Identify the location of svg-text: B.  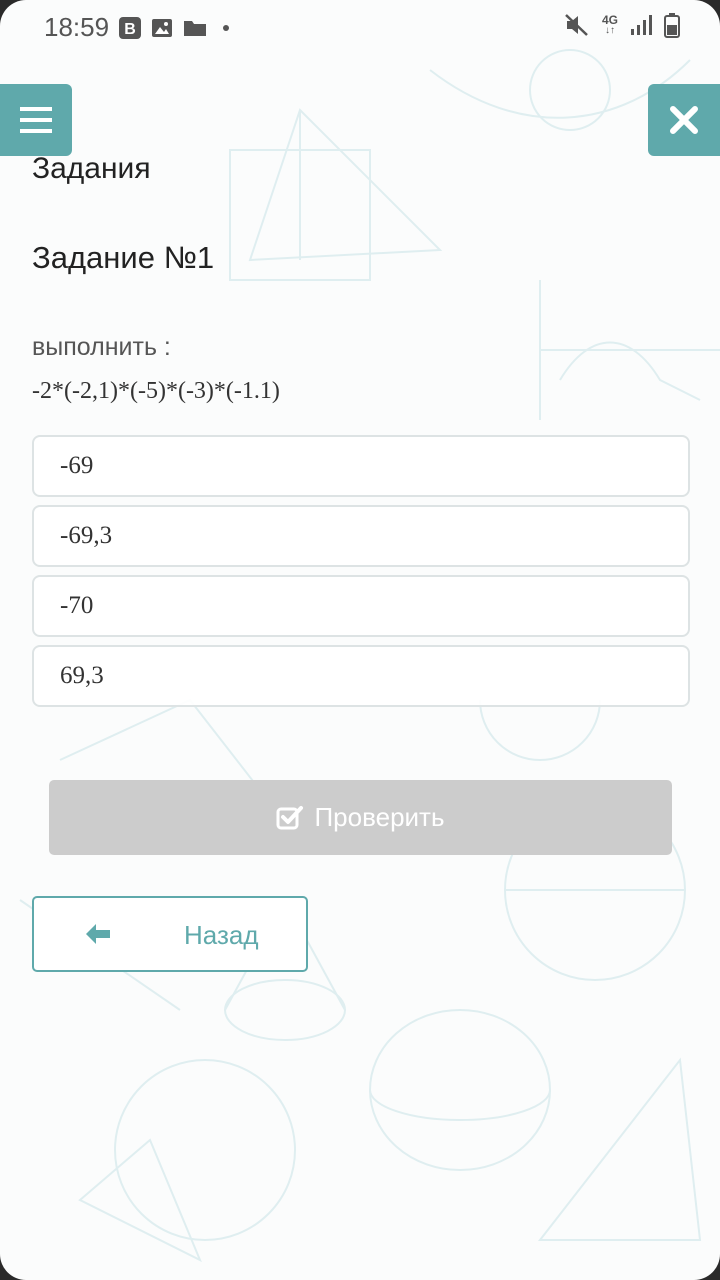
(130, 29).